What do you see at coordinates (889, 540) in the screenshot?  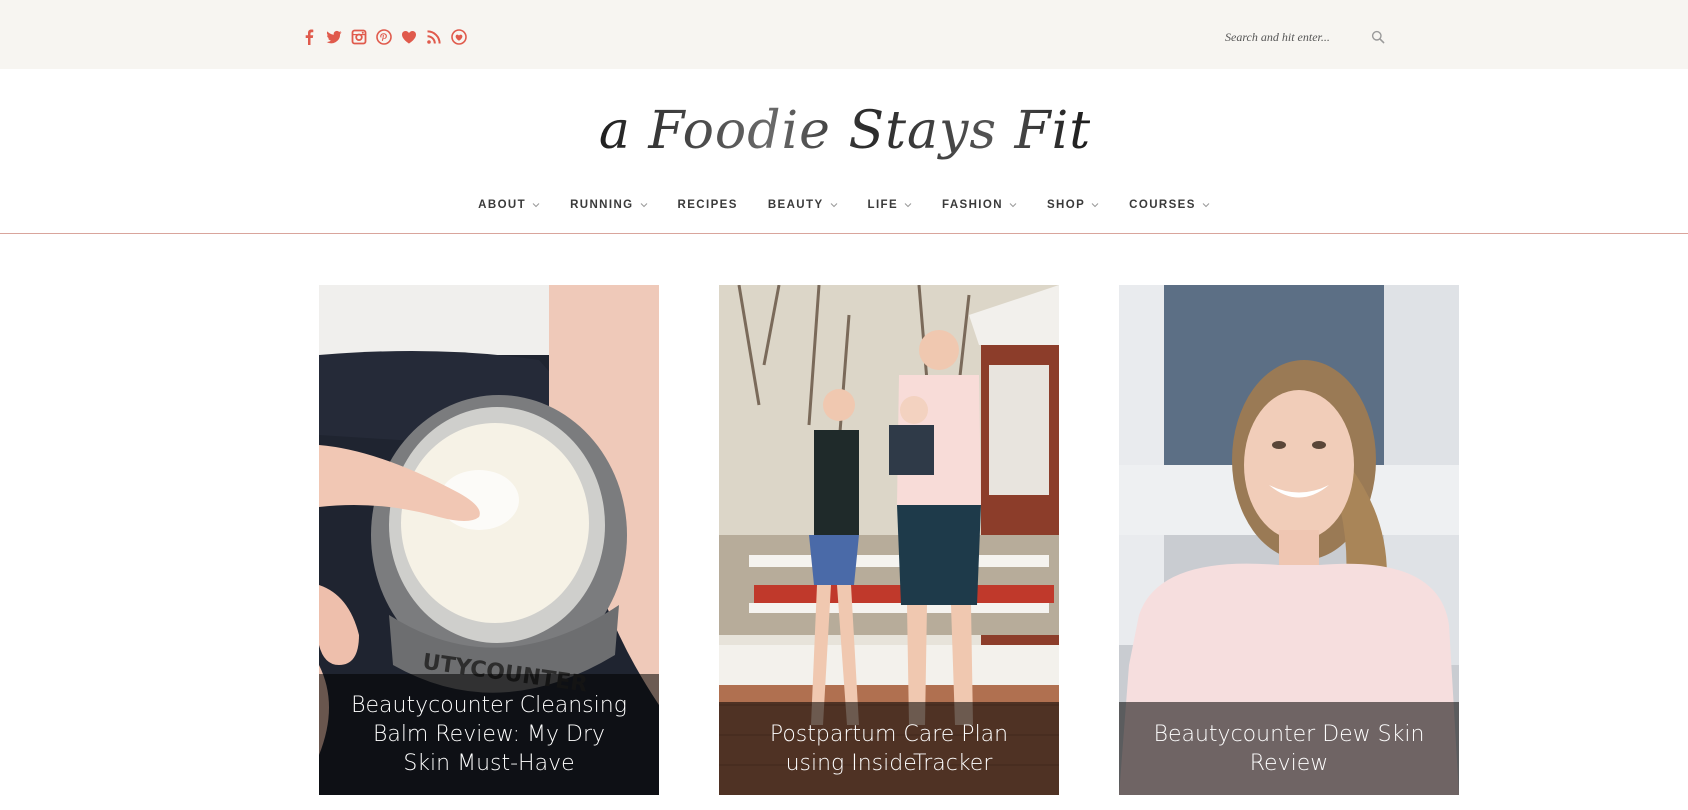 I see `post-card-postpartum: Postpartum Care Plan using InsideTracker` at bounding box center [889, 540].